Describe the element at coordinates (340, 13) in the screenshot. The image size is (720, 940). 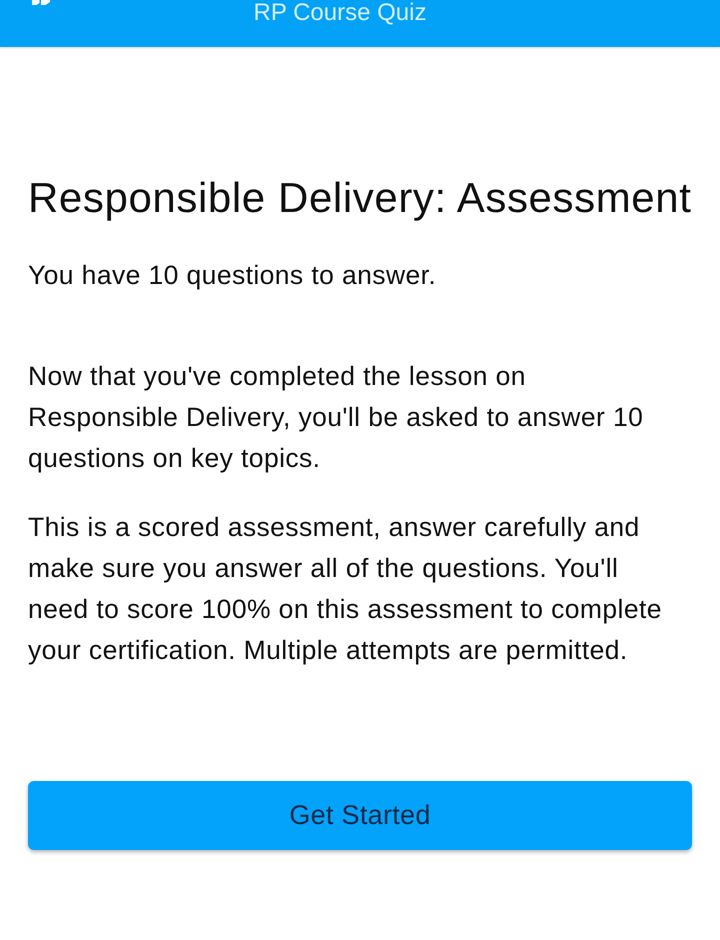
I see `header-title: RP Course Quiz` at that location.